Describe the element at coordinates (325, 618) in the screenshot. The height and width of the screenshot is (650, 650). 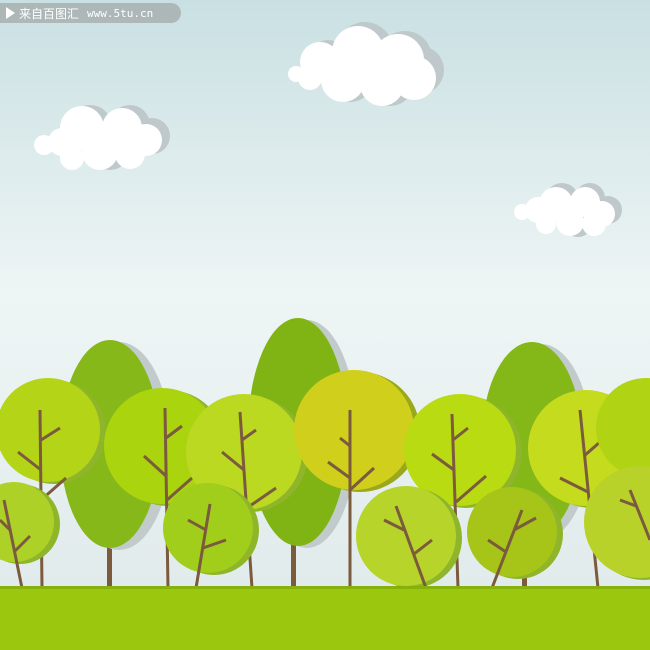
I see `grass-ground` at that location.